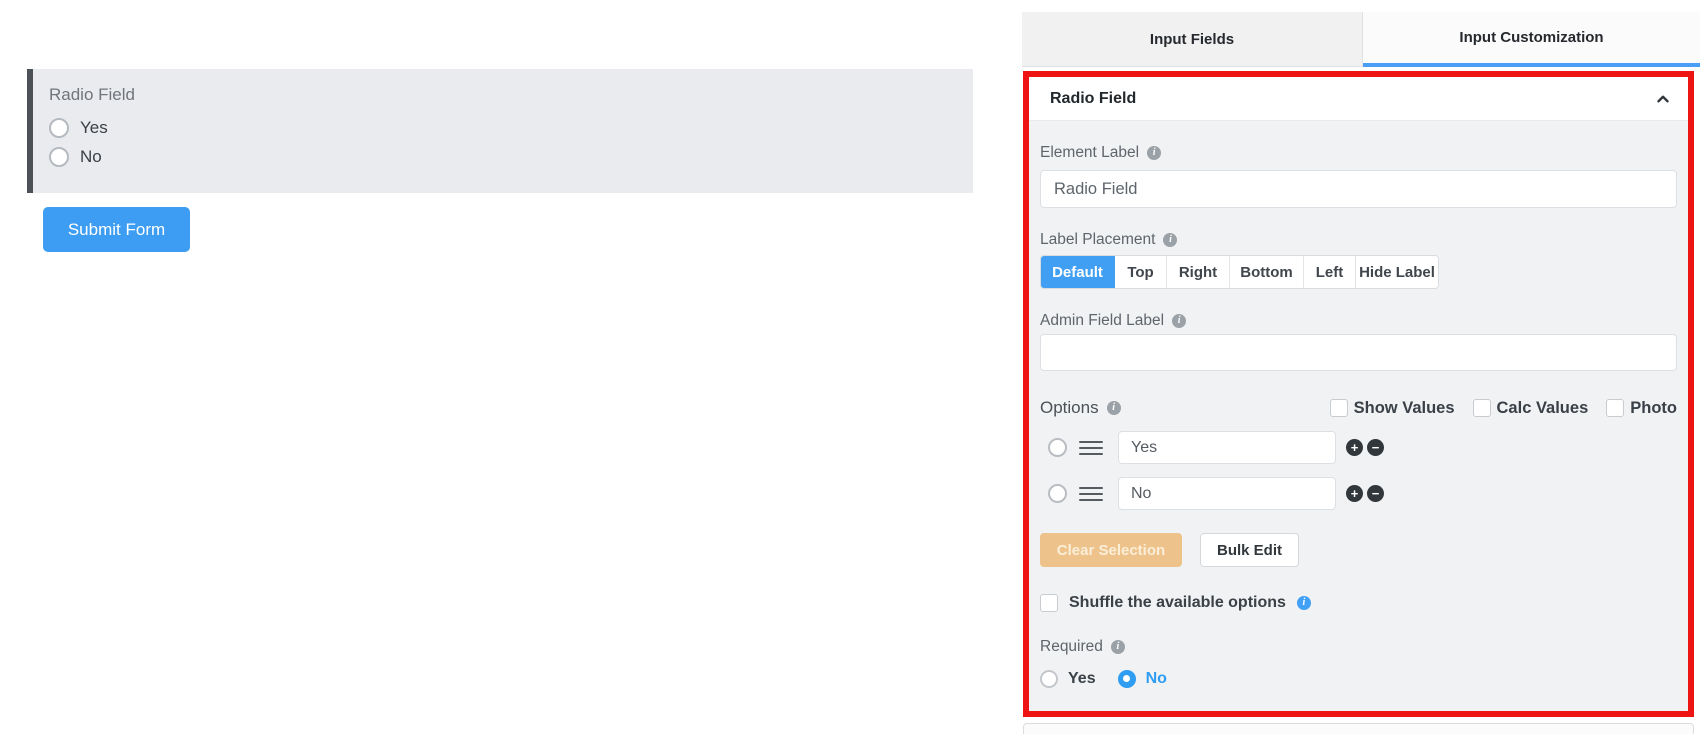 The height and width of the screenshot is (734, 1700). I want to click on required-no-label: No, so click(1156, 679).